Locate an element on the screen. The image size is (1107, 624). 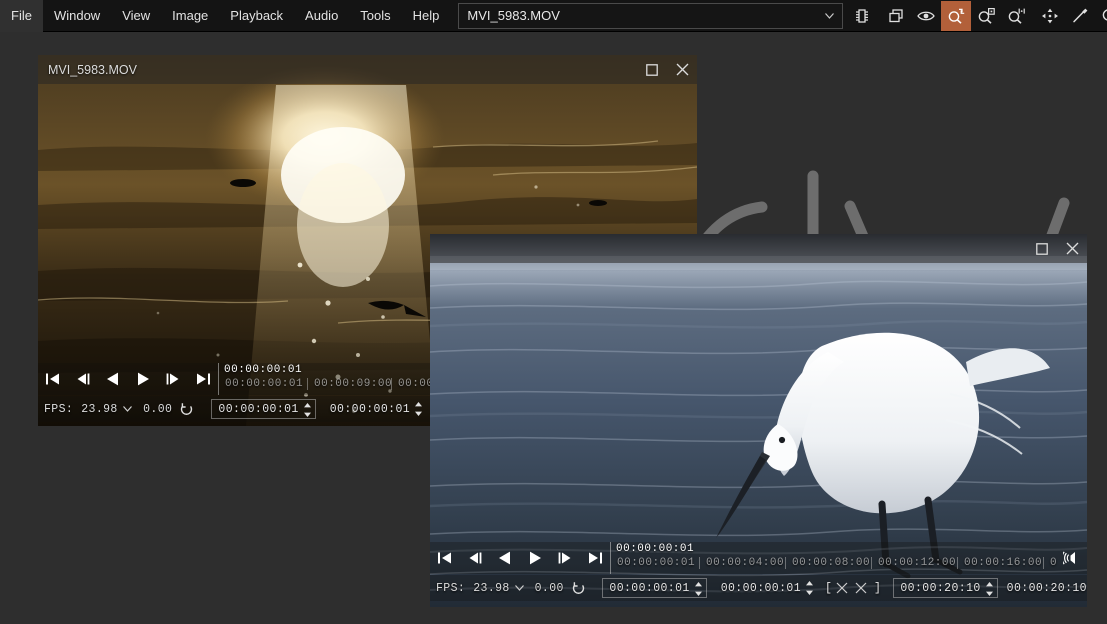
close-icon is located at coordinates (682, 69).